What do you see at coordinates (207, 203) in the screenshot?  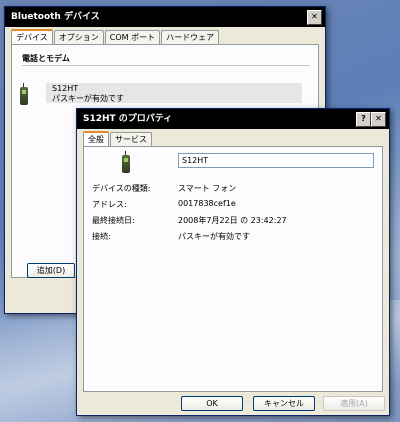 I see `field-value-address: 0017838cef1e` at bounding box center [207, 203].